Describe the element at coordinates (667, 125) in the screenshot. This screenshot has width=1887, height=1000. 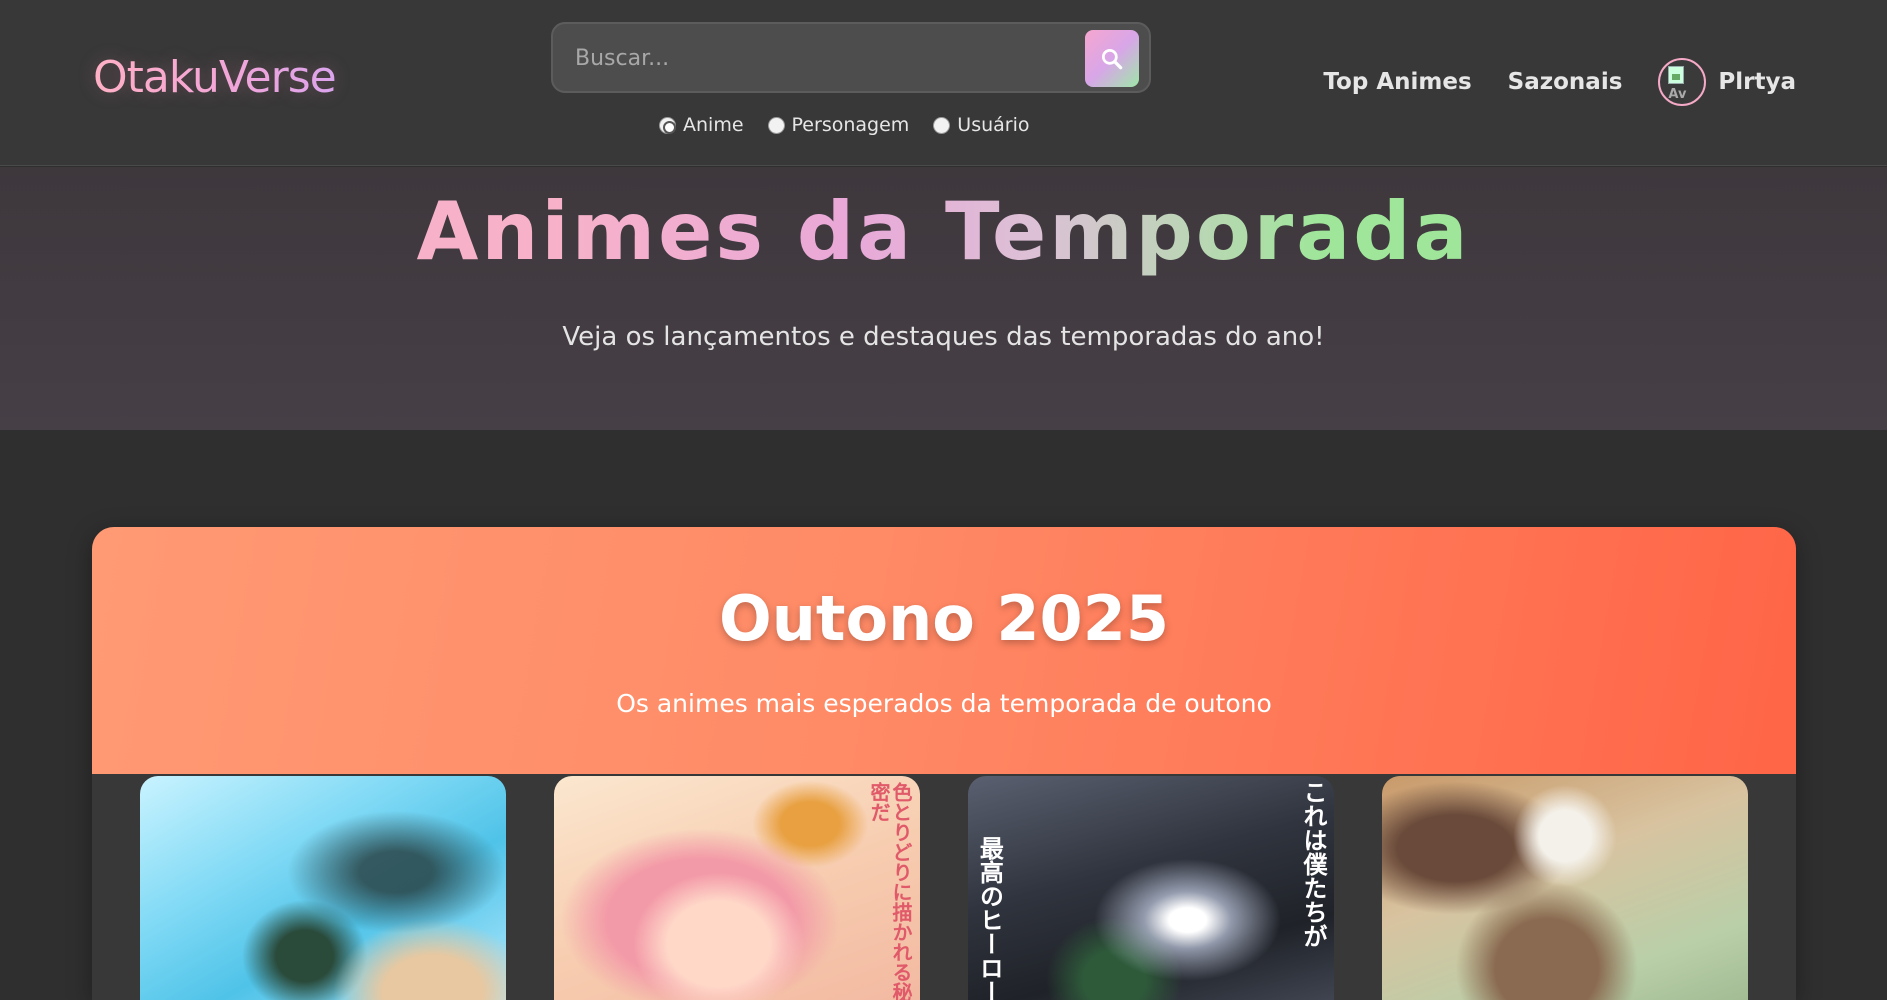
I see `radio-anime-dot` at that location.